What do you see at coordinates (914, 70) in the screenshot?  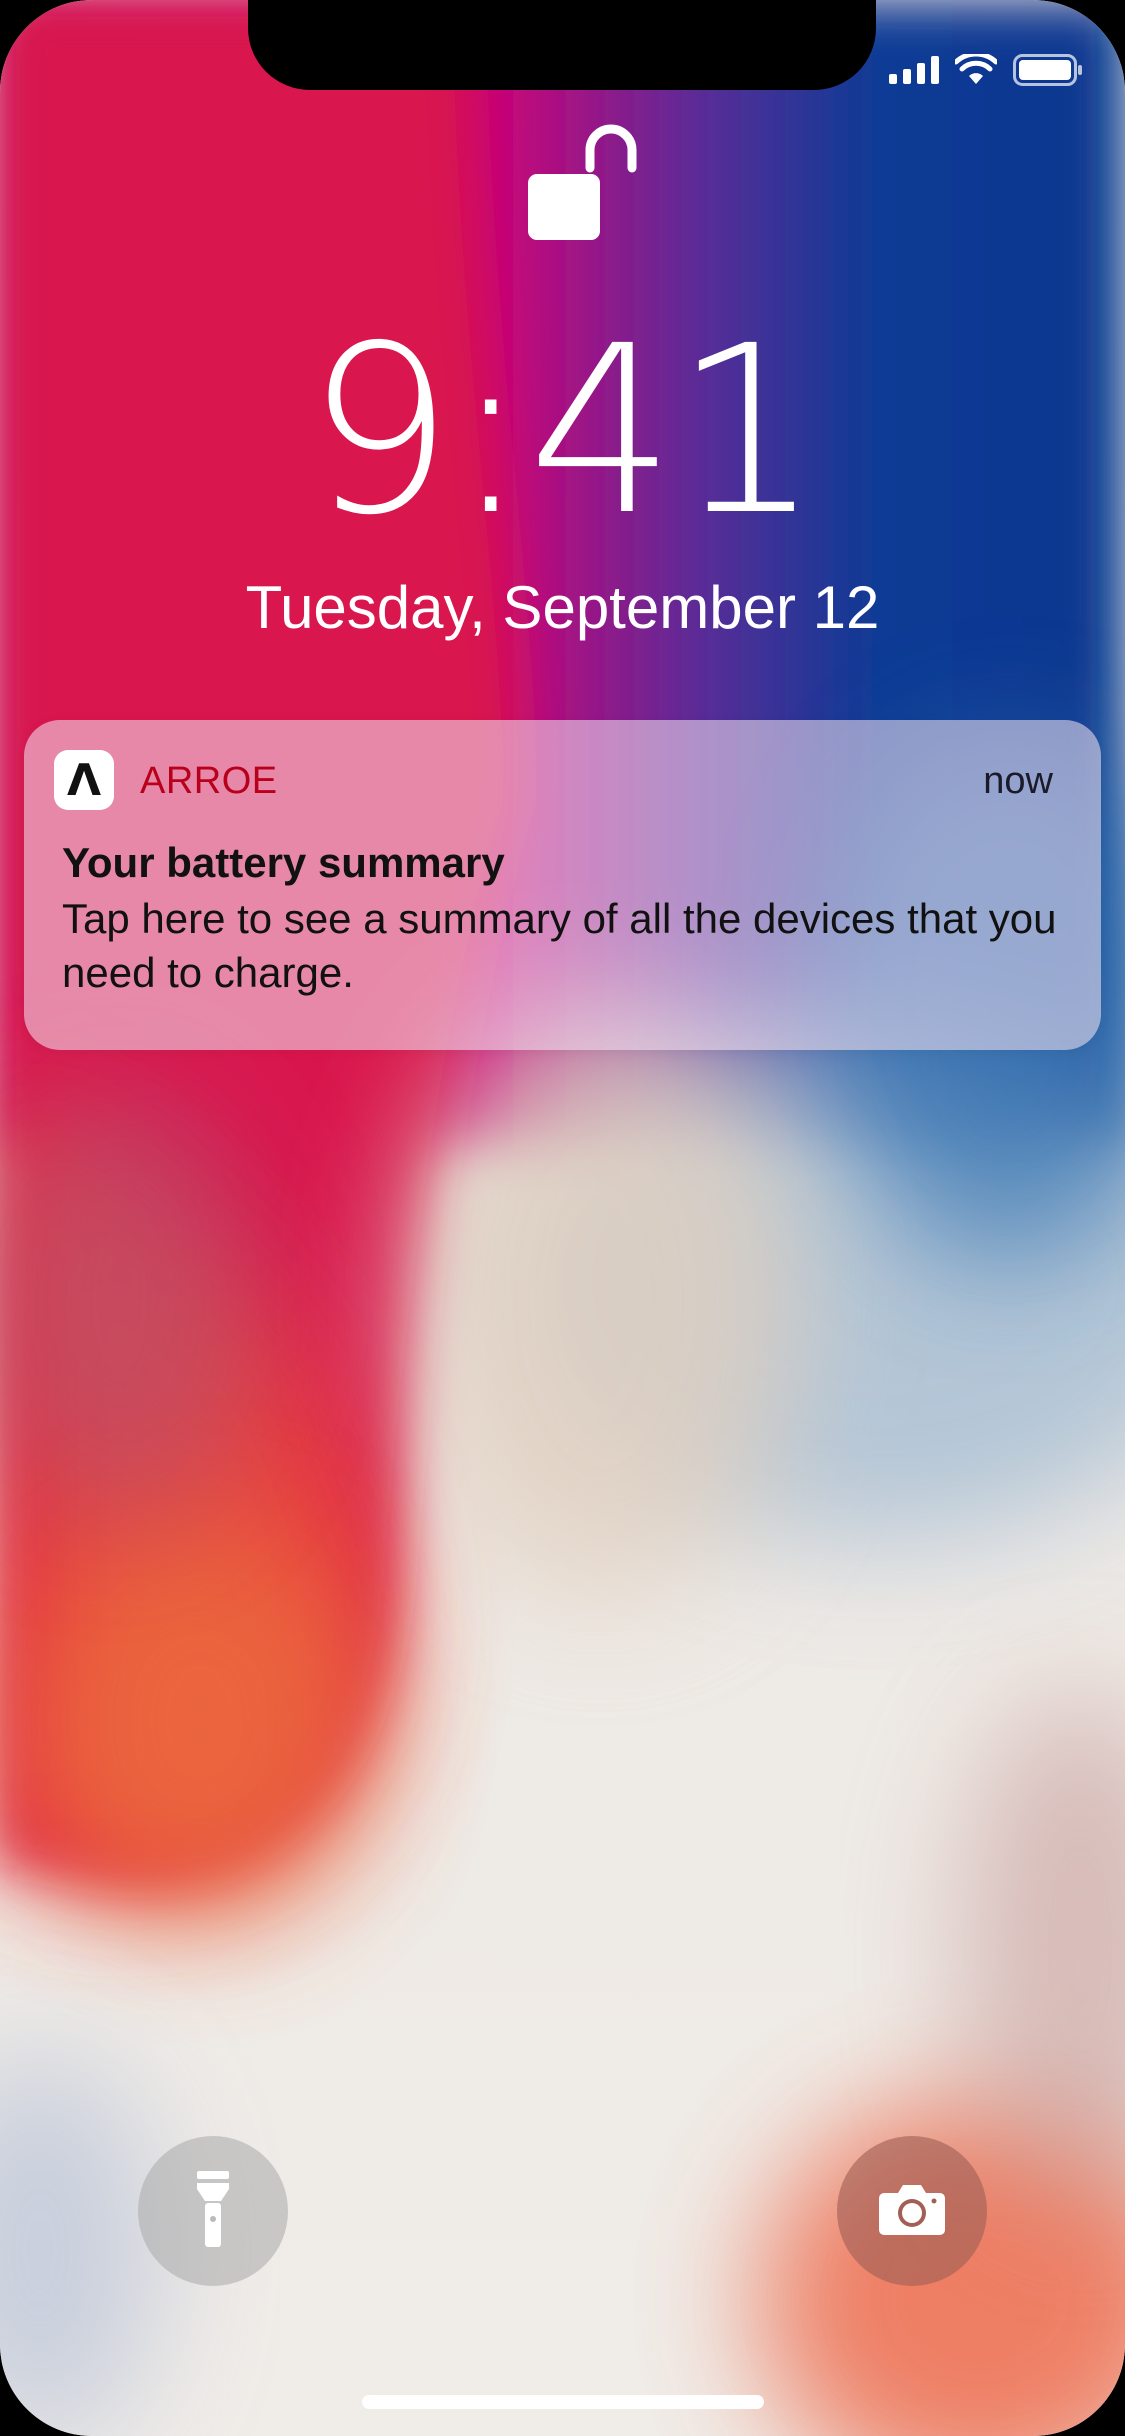 I see `cellular-signal-icon` at bounding box center [914, 70].